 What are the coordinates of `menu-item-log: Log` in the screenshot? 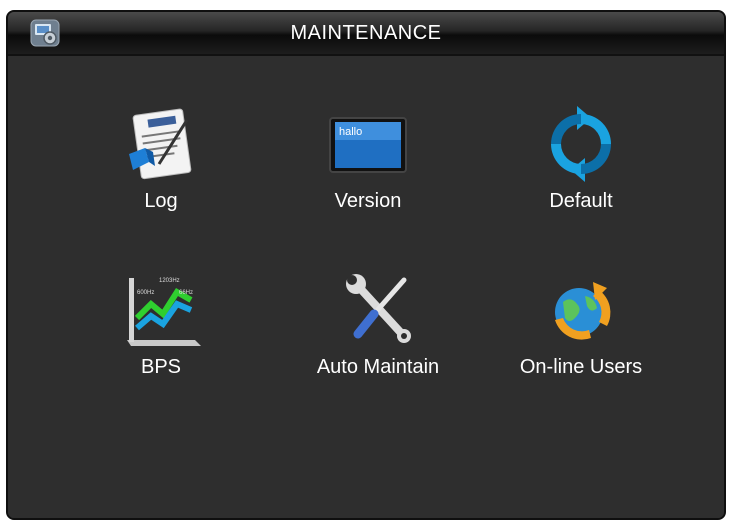 It's located at (161, 174).